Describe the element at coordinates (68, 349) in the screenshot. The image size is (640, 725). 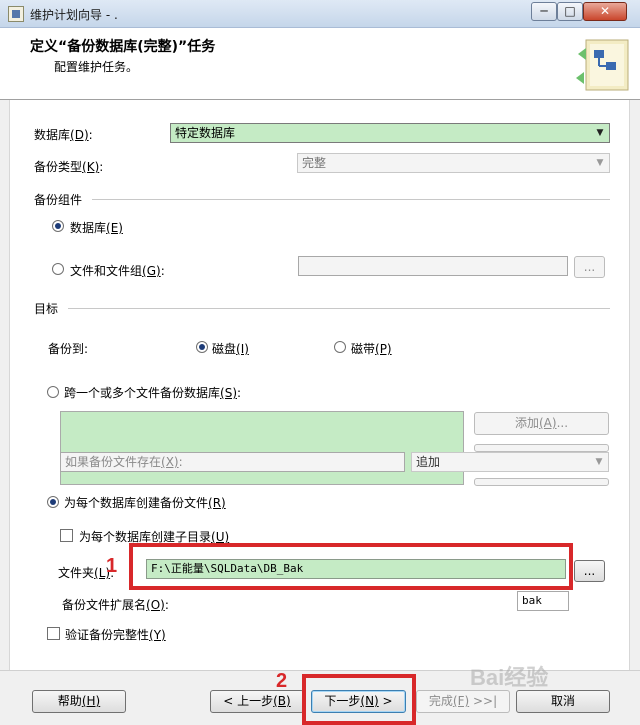
I see `backup-to-label: 备份到:` at that location.